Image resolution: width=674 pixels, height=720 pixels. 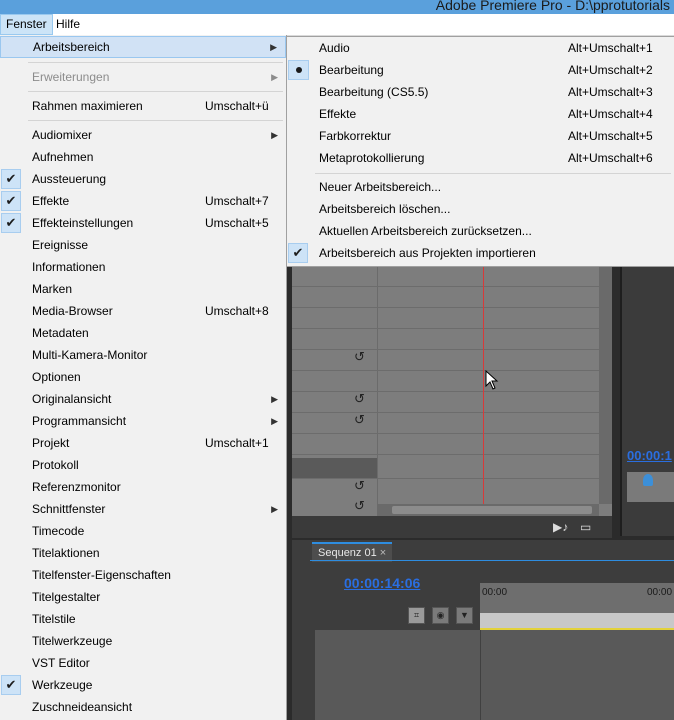 I want to click on shortcut: Alt+Umschalt+2, so click(x=610, y=70).